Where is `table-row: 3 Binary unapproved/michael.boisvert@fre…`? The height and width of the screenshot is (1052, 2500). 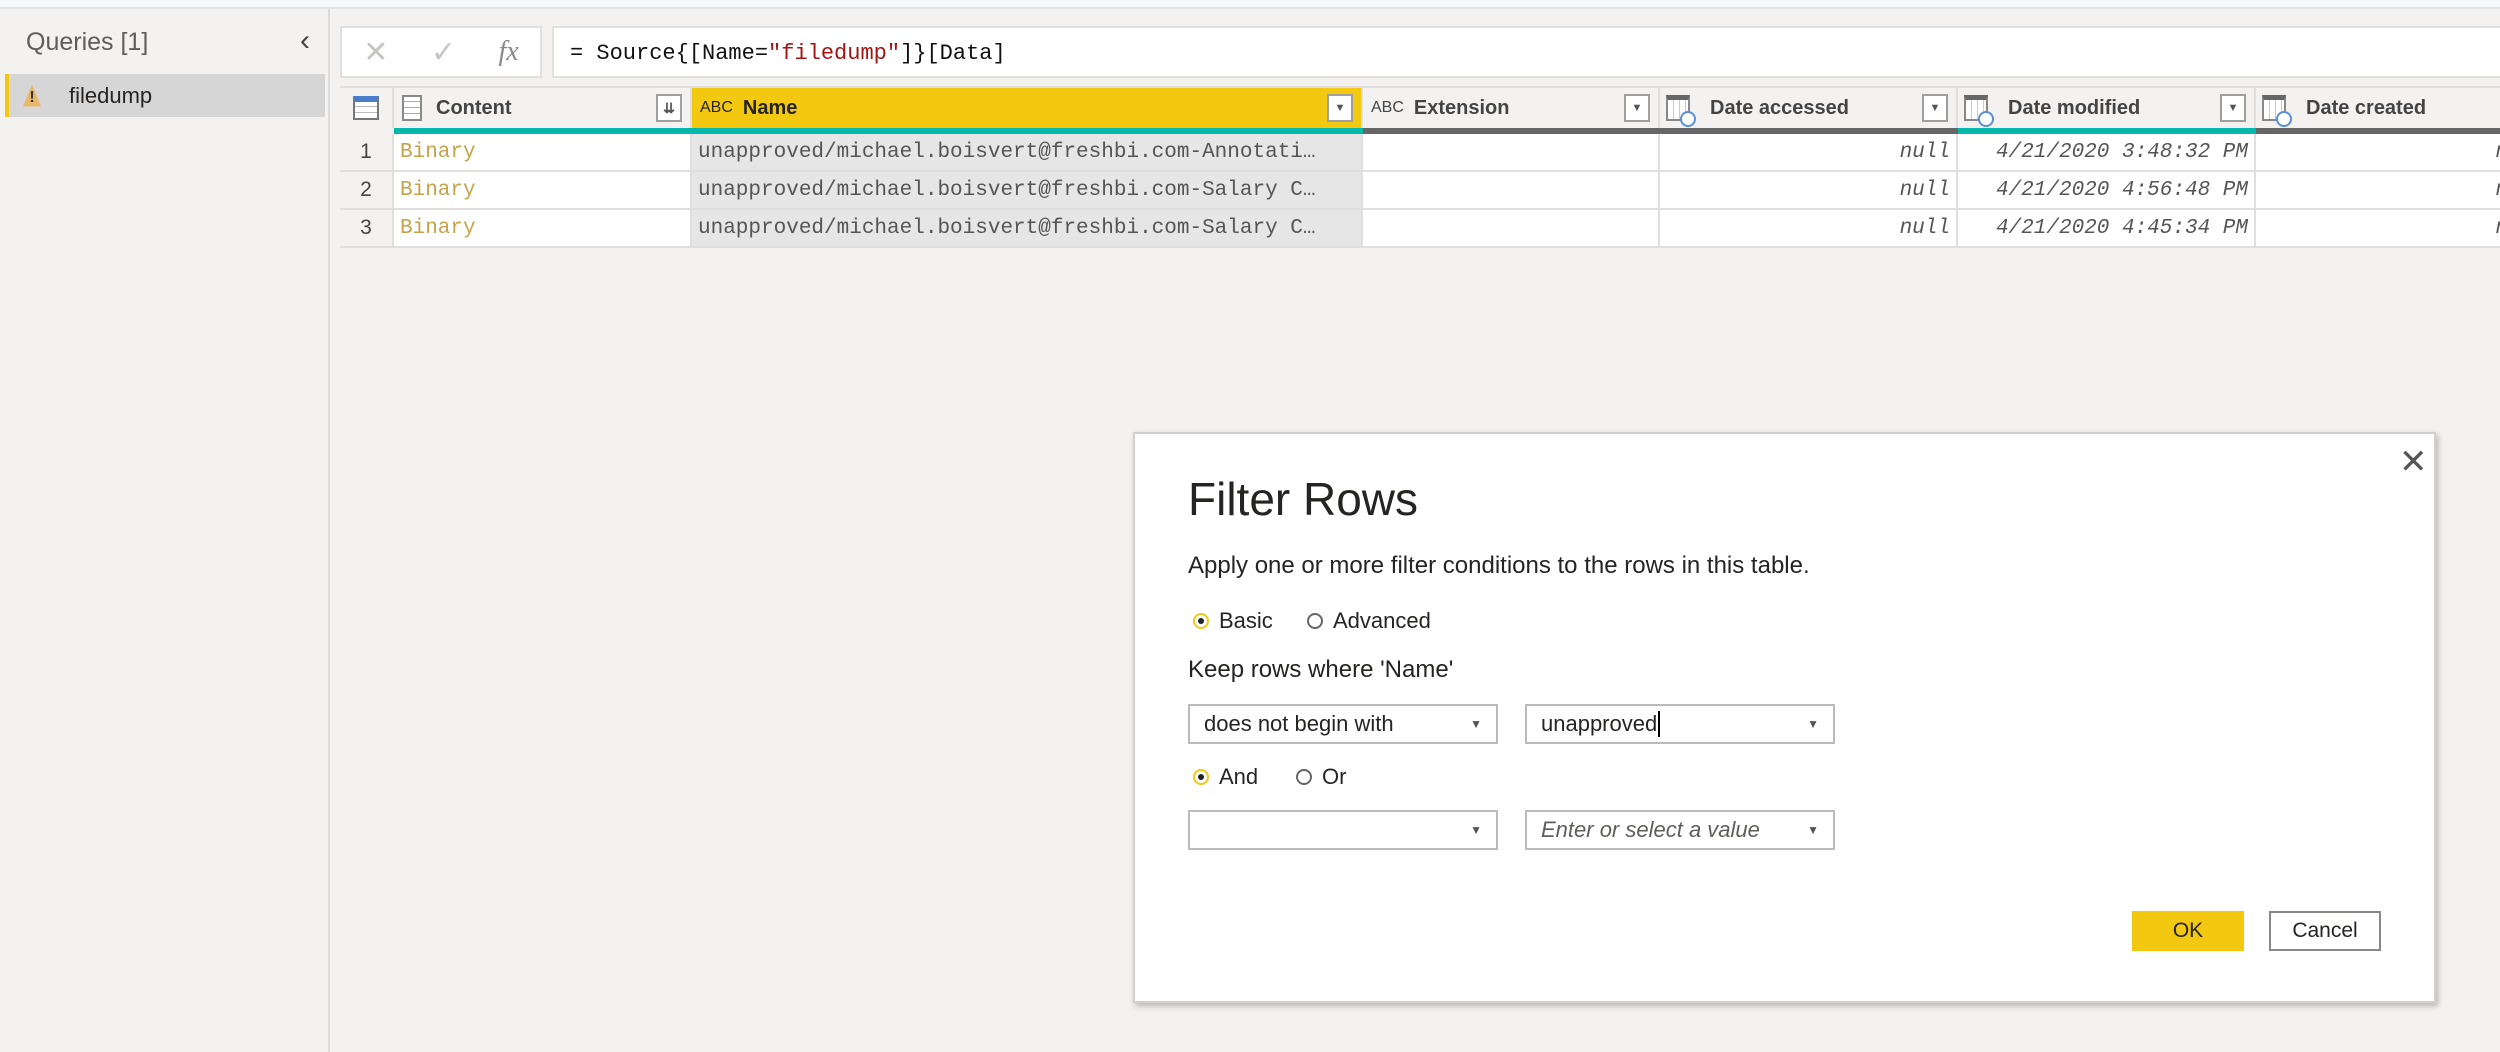
table-row: 3 Binary unapproved/michael.boisvert@fre… is located at coordinates (1420, 229).